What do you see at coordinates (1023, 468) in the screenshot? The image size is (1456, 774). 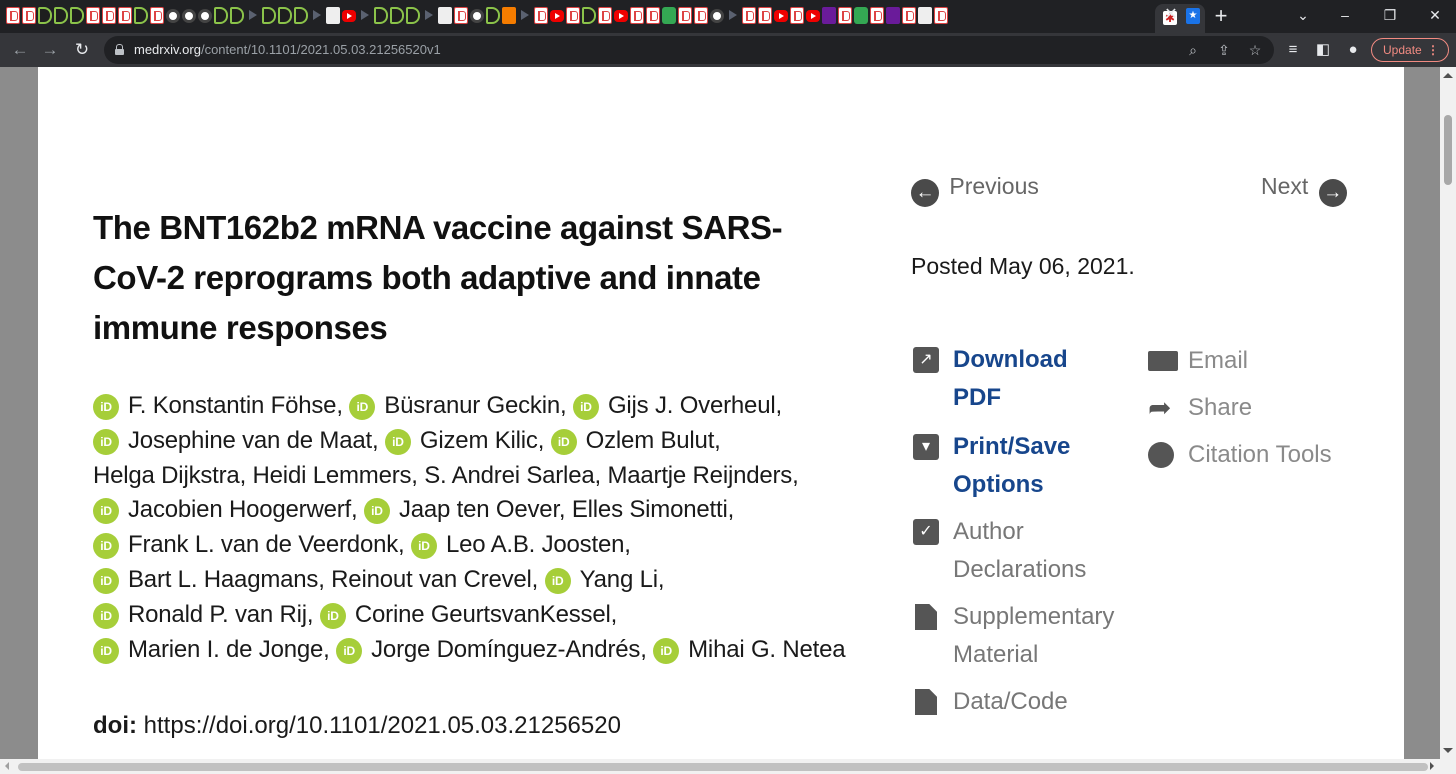 I see `print-save-options-link: ▾ Print/Save Options` at bounding box center [1023, 468].